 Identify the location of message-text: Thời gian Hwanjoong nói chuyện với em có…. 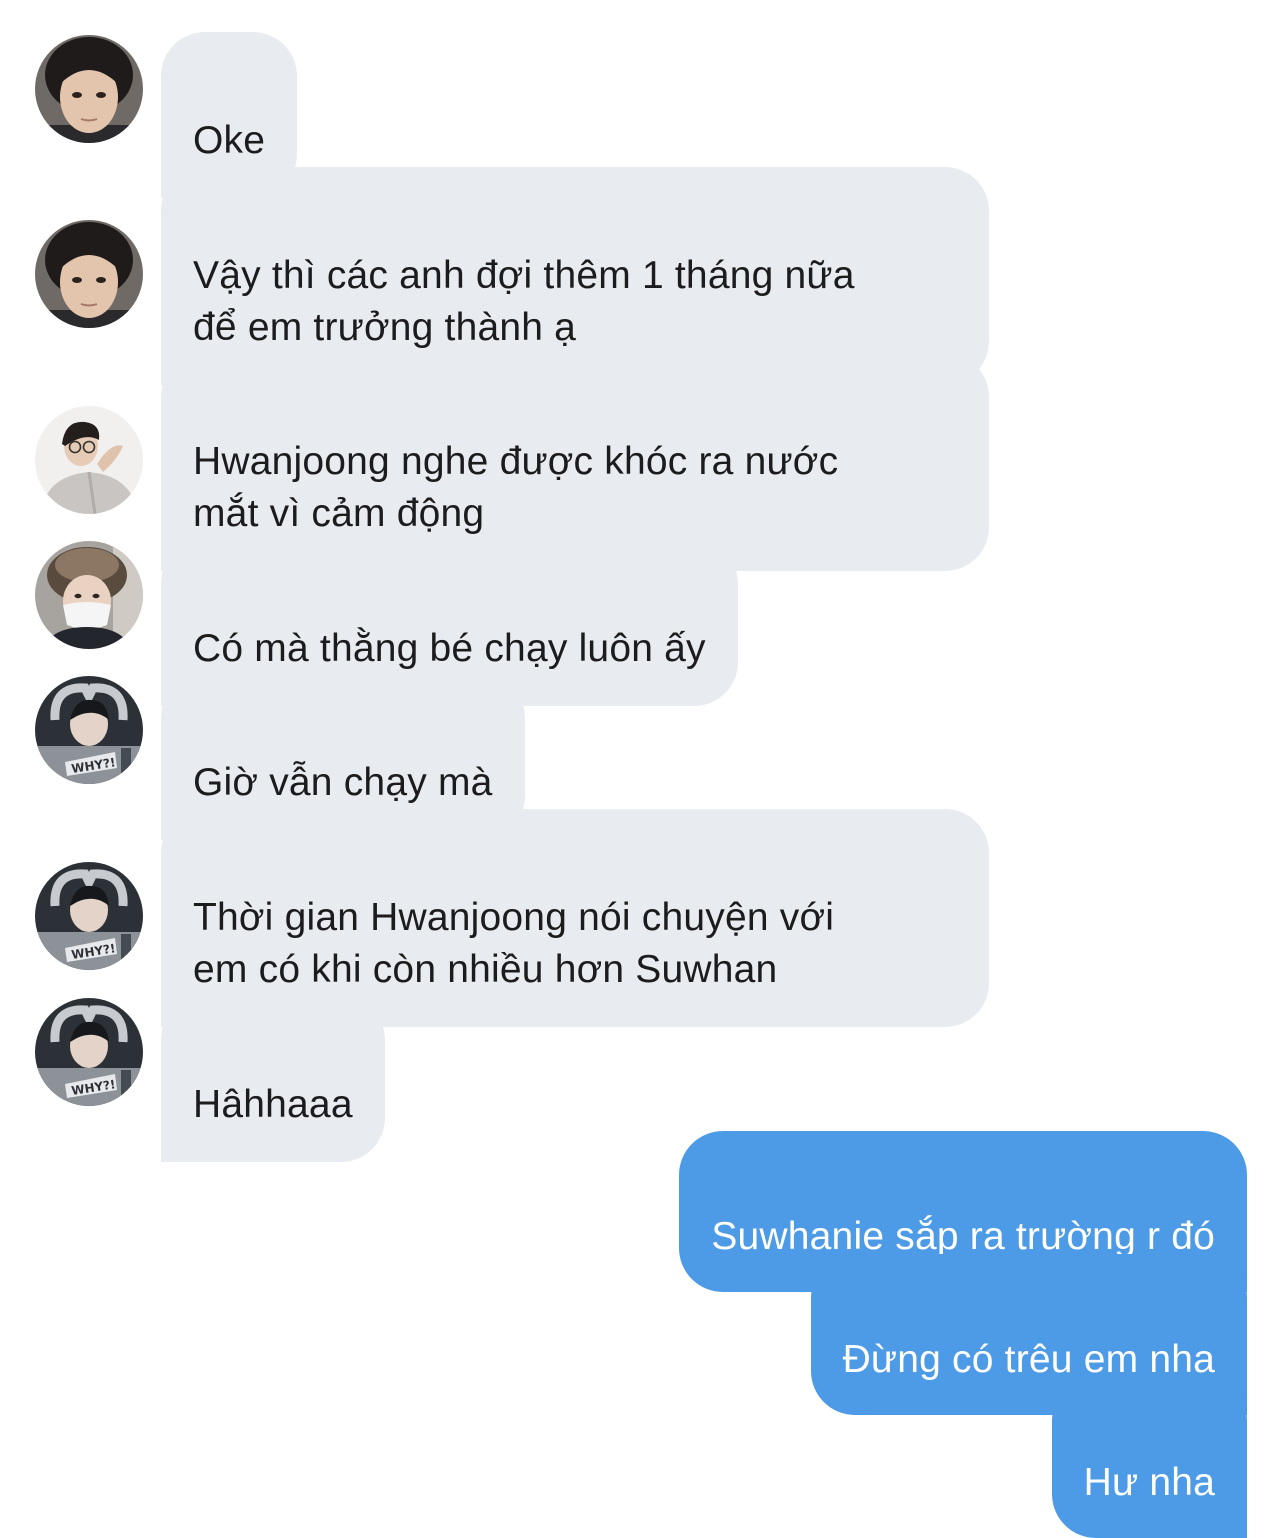
(514, 943).